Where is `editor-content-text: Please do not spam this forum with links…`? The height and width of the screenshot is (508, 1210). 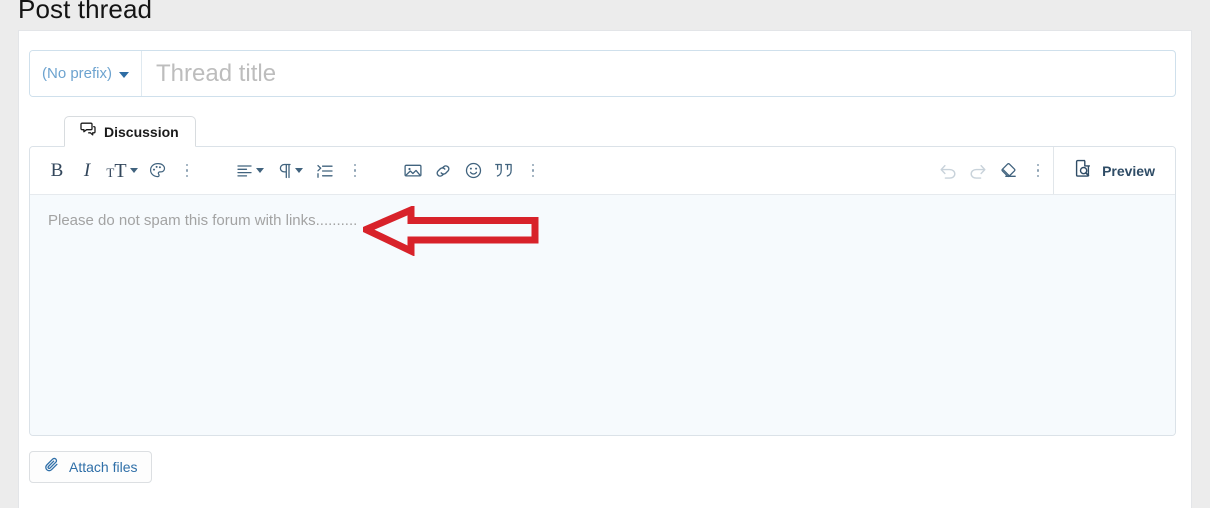 editor-content-text: Please do not spam this forum with links… is located at coordinates (203, 220).